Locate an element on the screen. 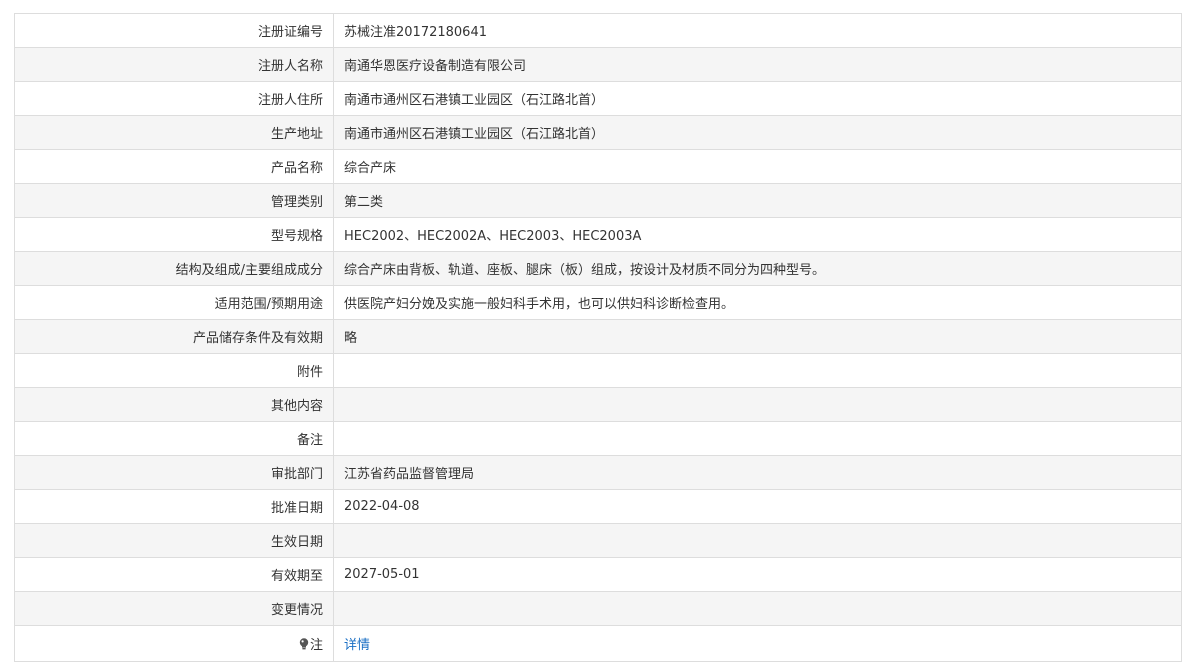 Image resolution: width=1194 pixels, height=664 pixels. field-label-registrant-name: 注册人名称 is located at coordinates (174, 64).